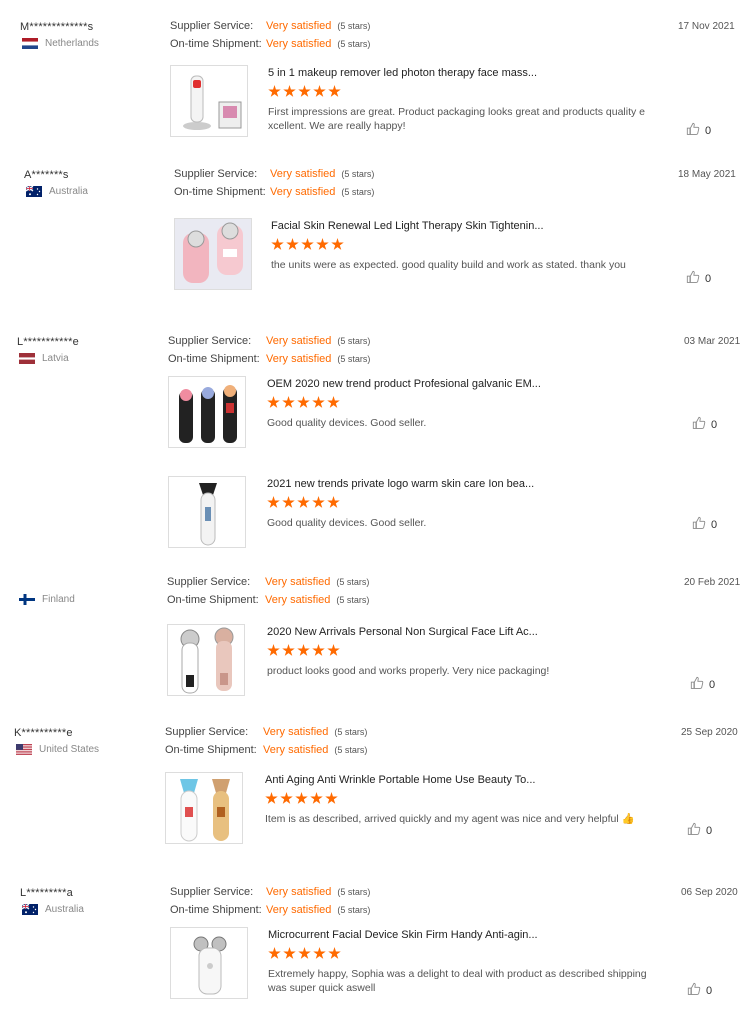 This screenshot has width=750, height=1014. What do you see at coordinates (57, 27) in the screenshot?
I see `buyer-name: M*************s` at bounding box center [57, 27].